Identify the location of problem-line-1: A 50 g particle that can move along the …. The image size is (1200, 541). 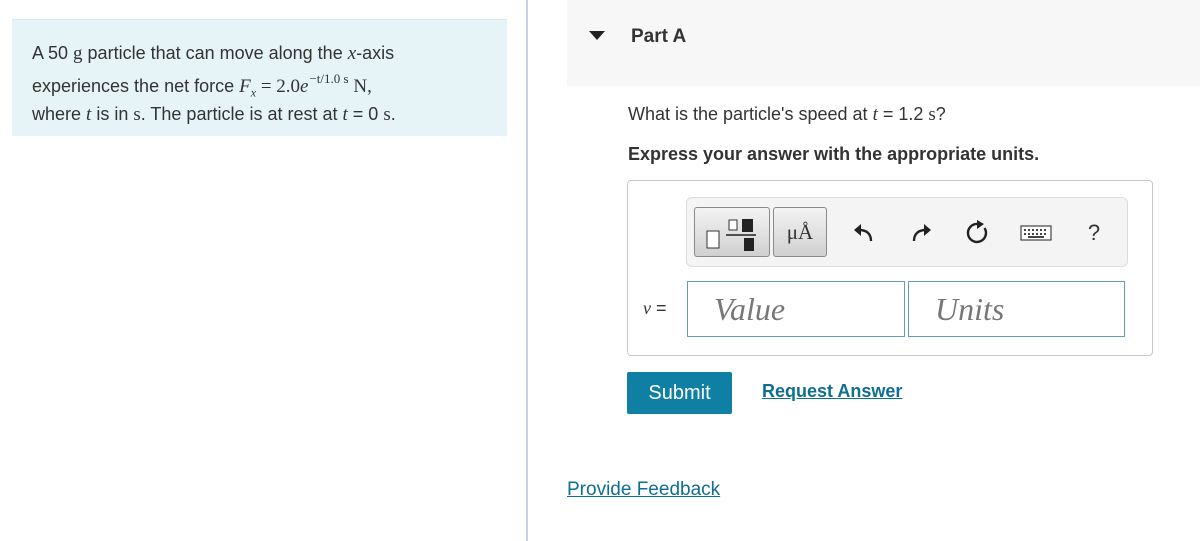
(259, 53).